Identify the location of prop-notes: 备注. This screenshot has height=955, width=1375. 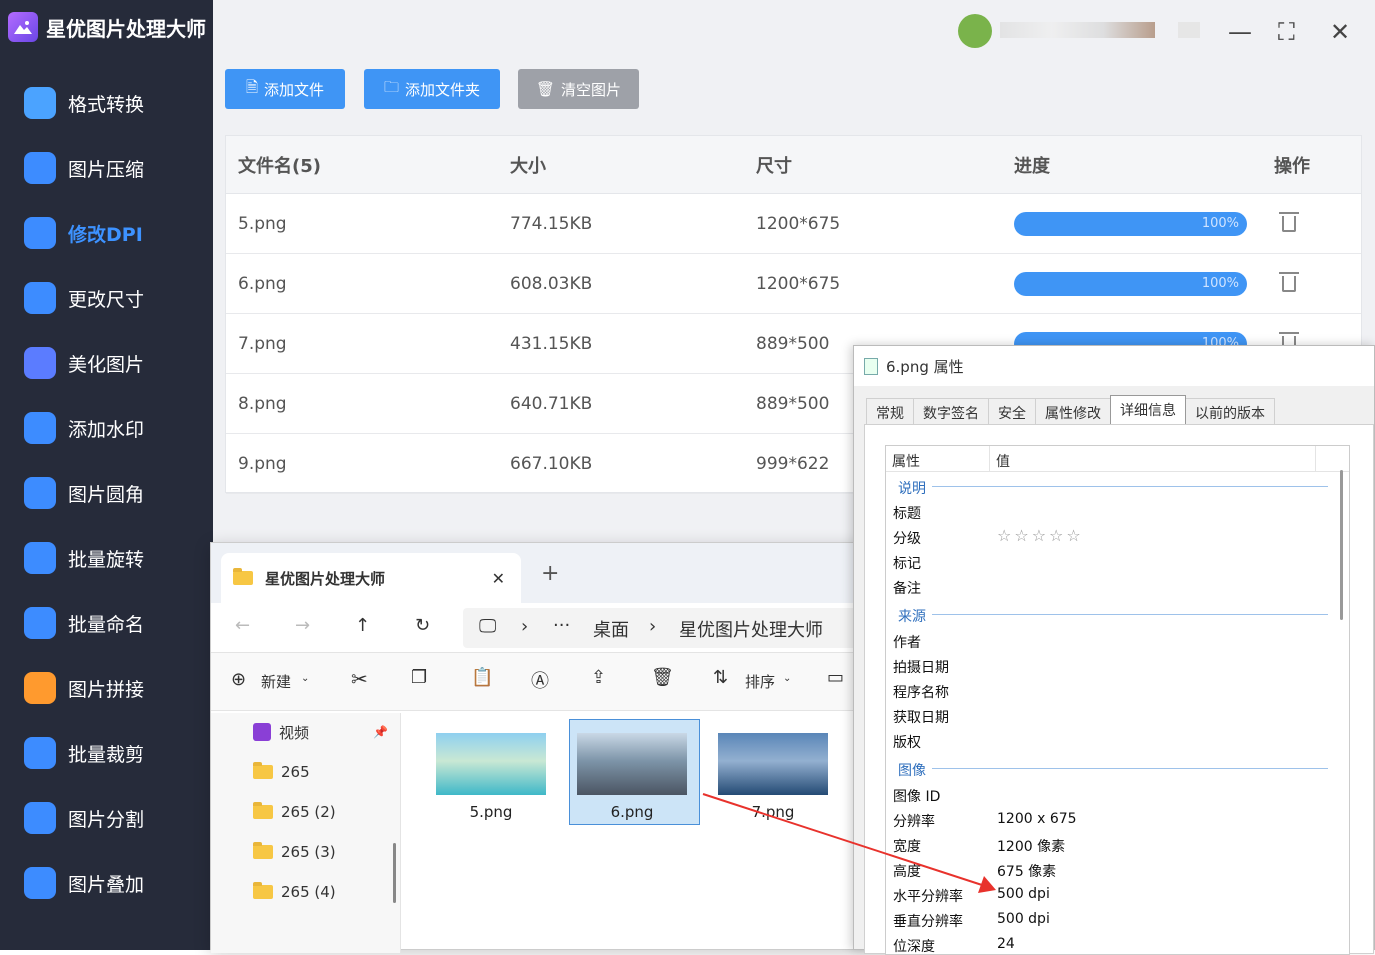
(907, 589).